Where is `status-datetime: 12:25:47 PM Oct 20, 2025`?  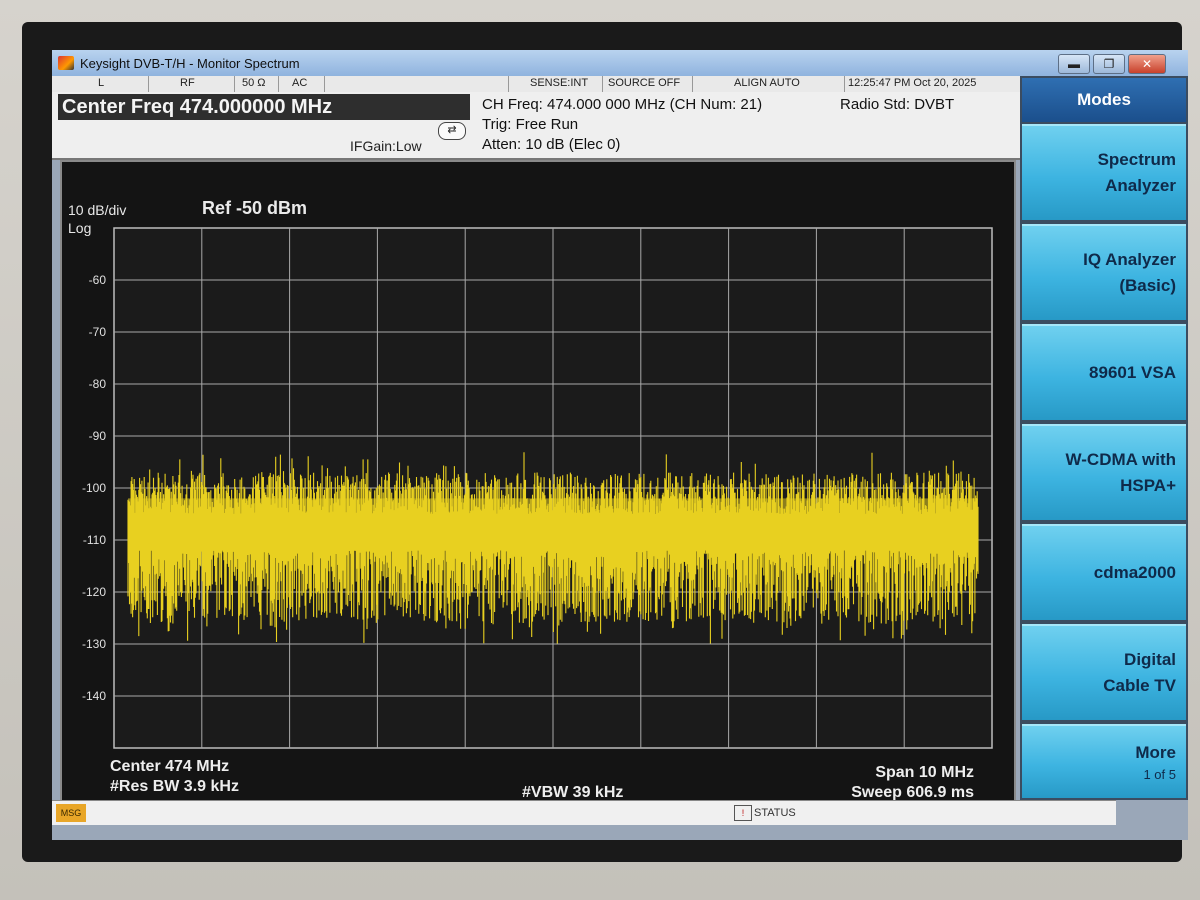
status-datetime: 12:25:47 PM Oct 20, 2025 is located at coordinates (912, 83).